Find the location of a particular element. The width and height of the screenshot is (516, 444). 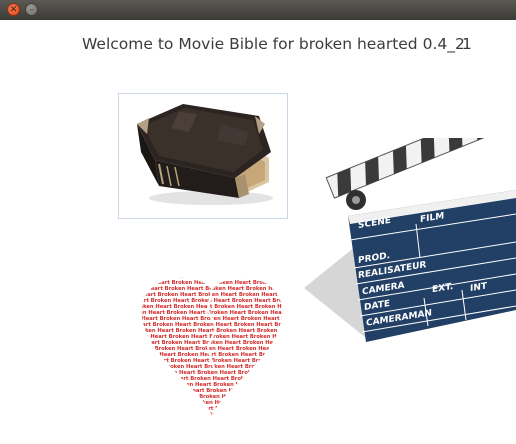

bible-icon is located at coordinates (203, 156).